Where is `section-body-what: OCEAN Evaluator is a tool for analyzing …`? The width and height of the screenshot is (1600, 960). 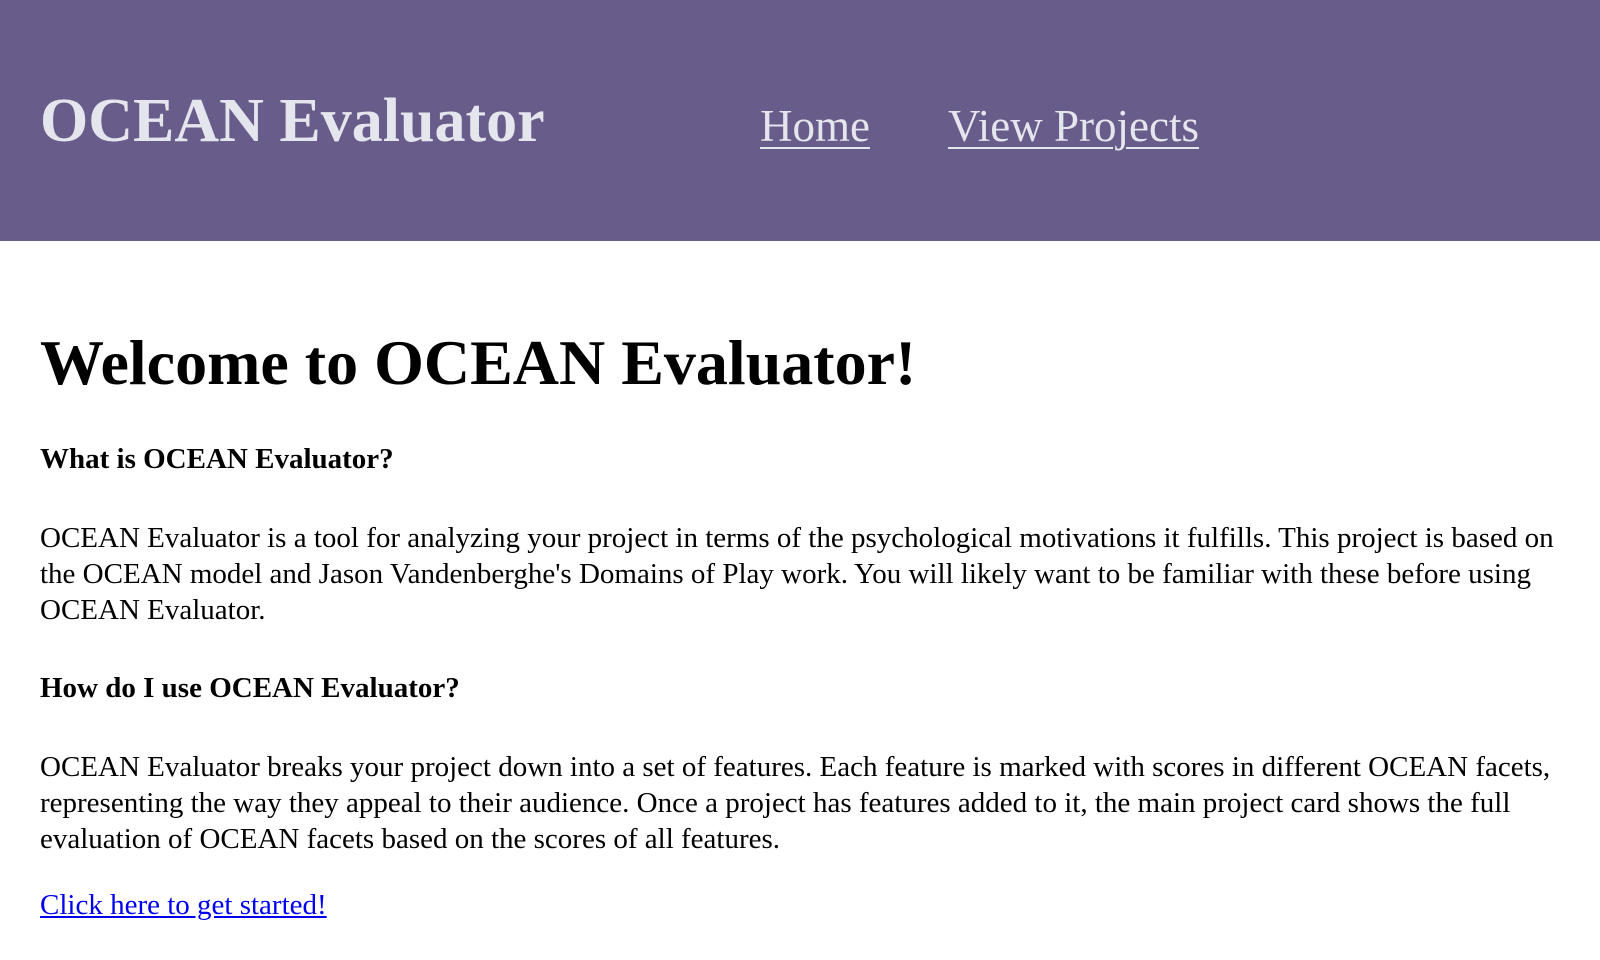
section-body-what: OCEAN Evaluator is a tool for analyzing … is located at coordinates (797, 574).